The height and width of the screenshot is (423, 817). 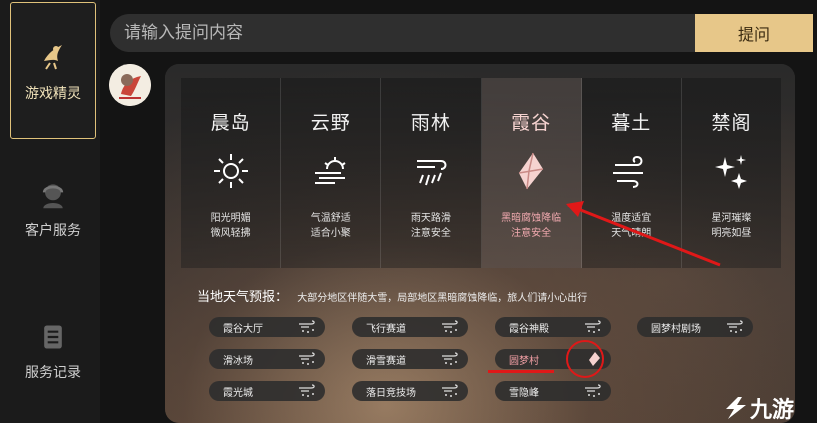 I want to click on search-input, so click(x=402, y=33).